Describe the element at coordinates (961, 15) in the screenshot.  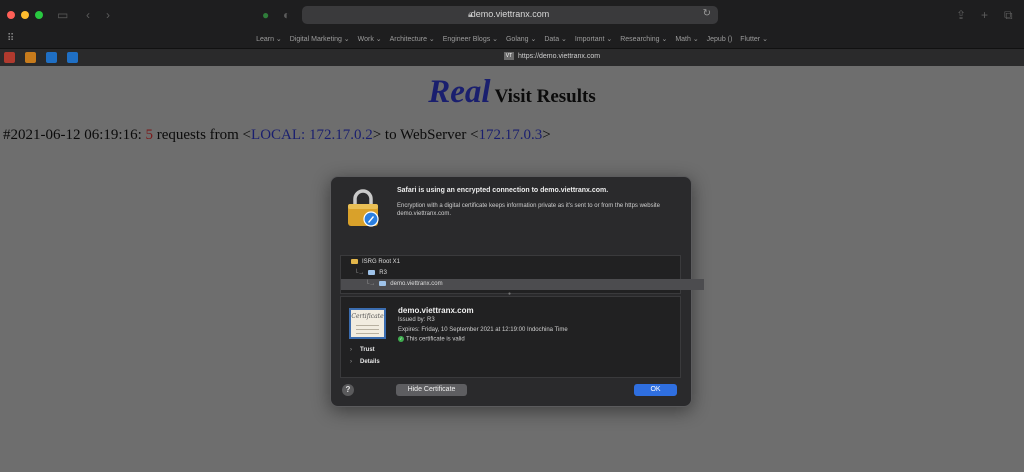
I see `share-icon: ⇪` at that location.